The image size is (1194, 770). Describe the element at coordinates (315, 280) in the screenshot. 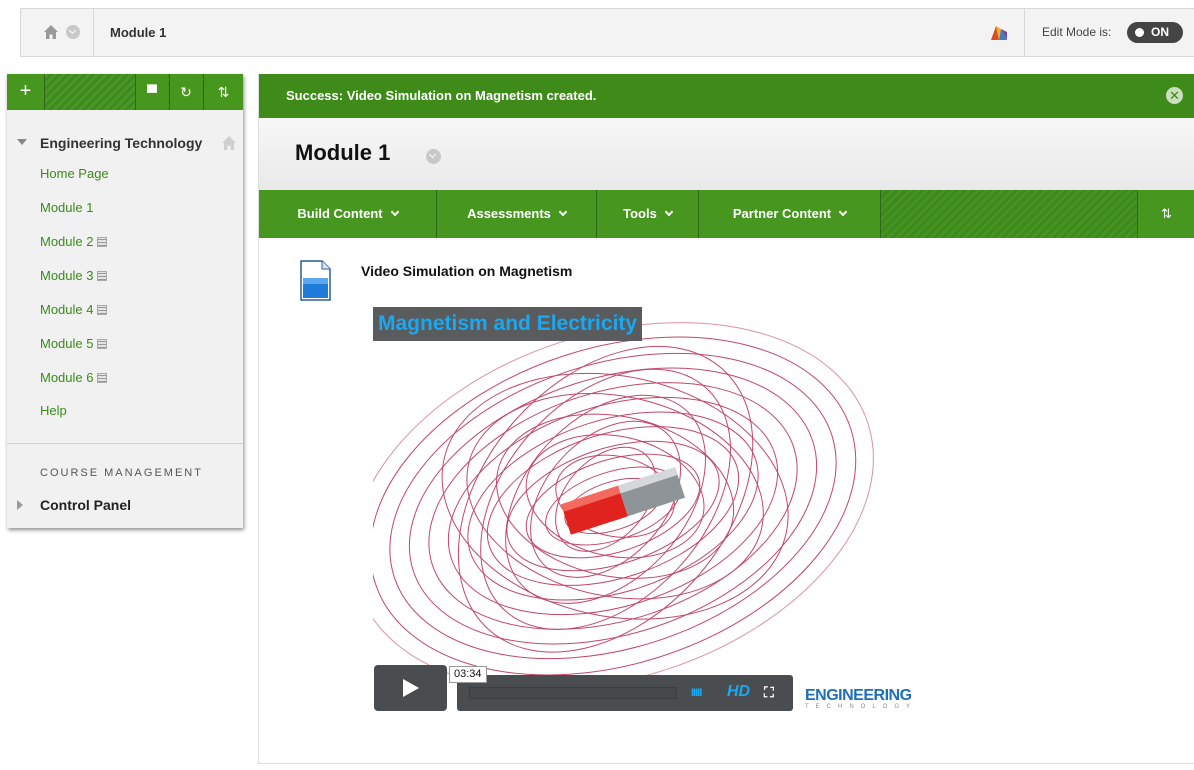

I see `document-icon` at that location.